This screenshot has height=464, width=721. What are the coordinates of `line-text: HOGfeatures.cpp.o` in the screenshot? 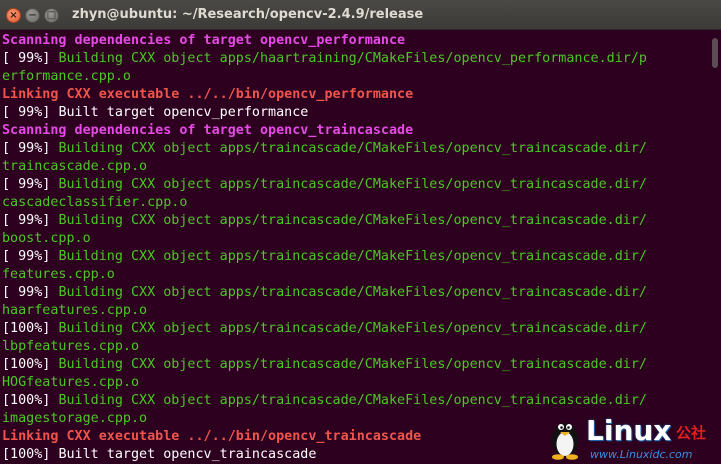 It's located at (71, 382).